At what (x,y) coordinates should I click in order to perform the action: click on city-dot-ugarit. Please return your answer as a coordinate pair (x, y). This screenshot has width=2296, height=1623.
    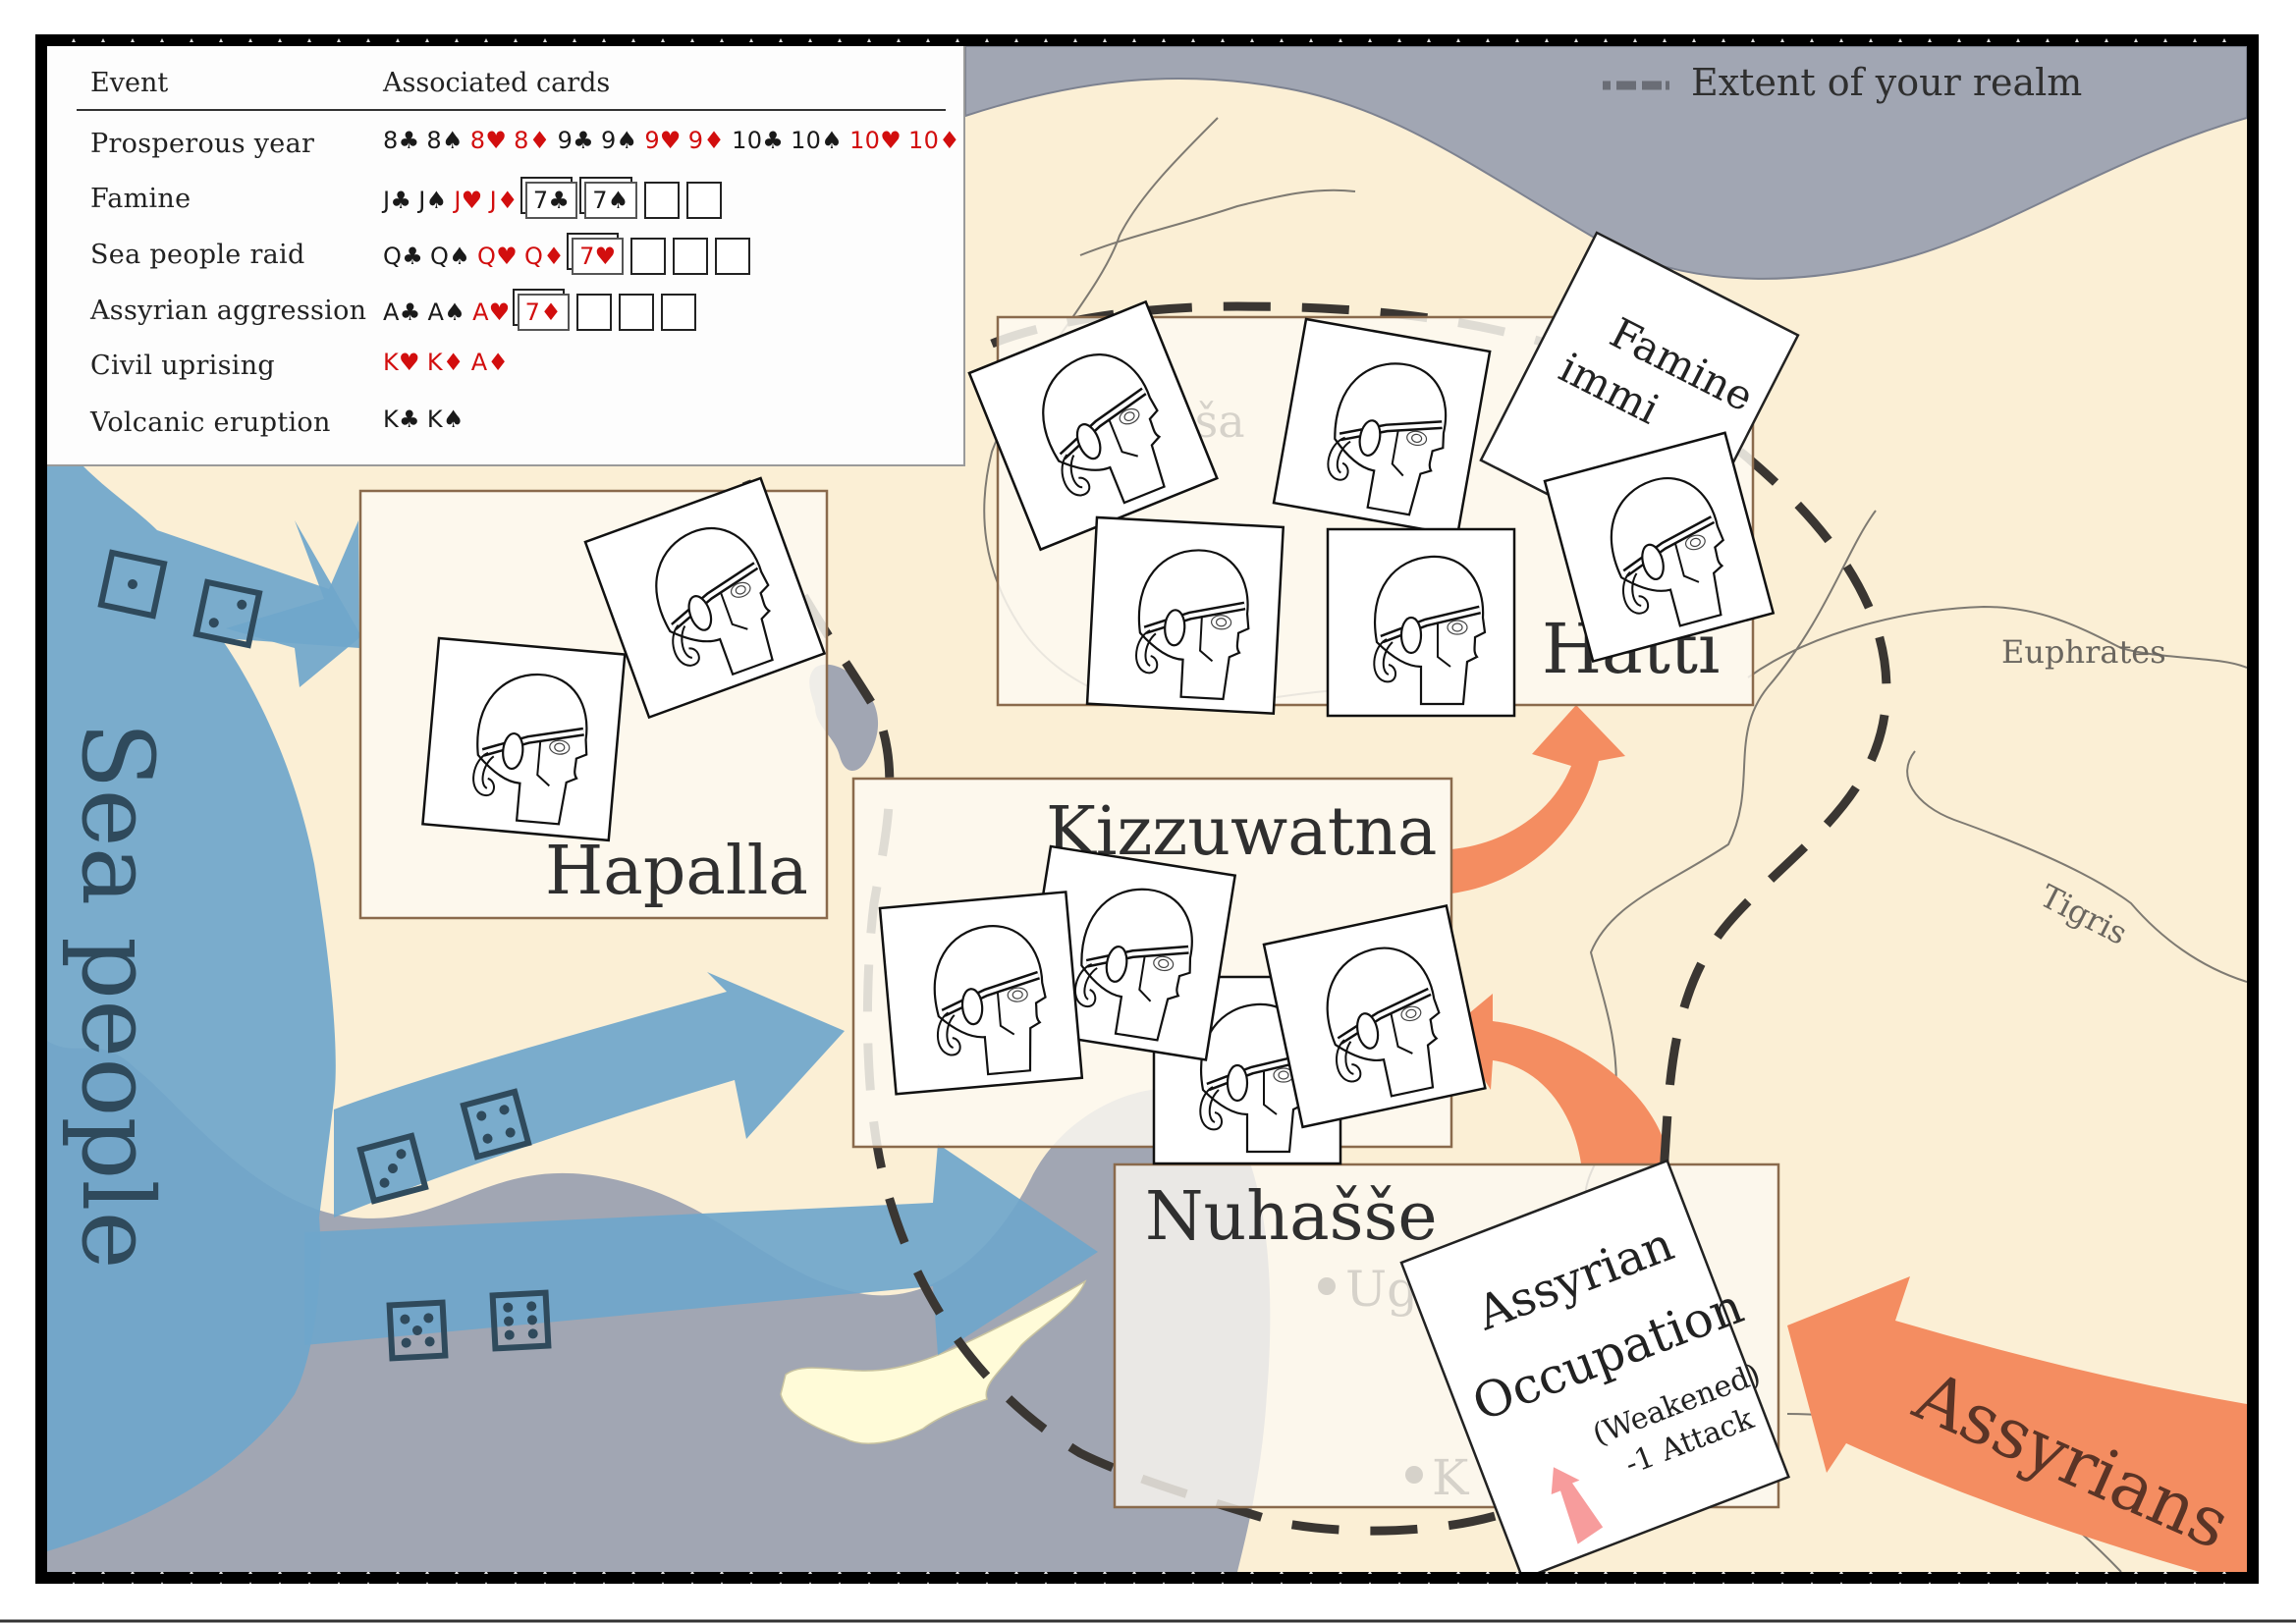
    Looking at the image, I should click on (1327, 1286).